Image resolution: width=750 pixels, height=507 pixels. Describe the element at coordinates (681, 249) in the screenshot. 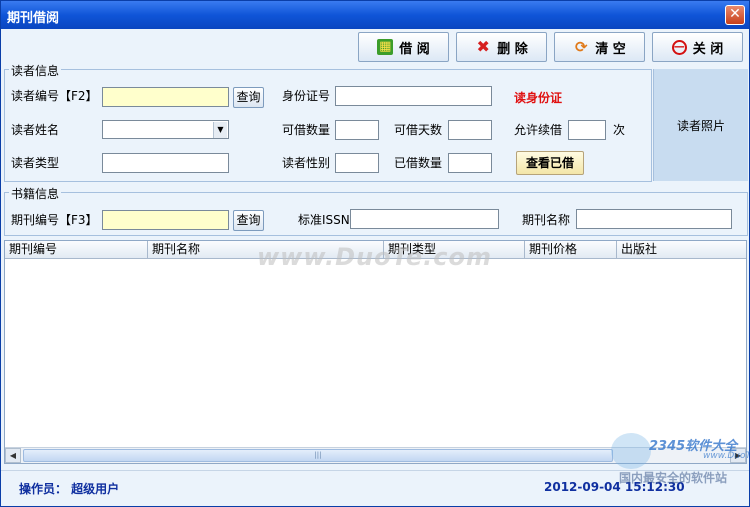

I see `column-header: 出版社` at that location.